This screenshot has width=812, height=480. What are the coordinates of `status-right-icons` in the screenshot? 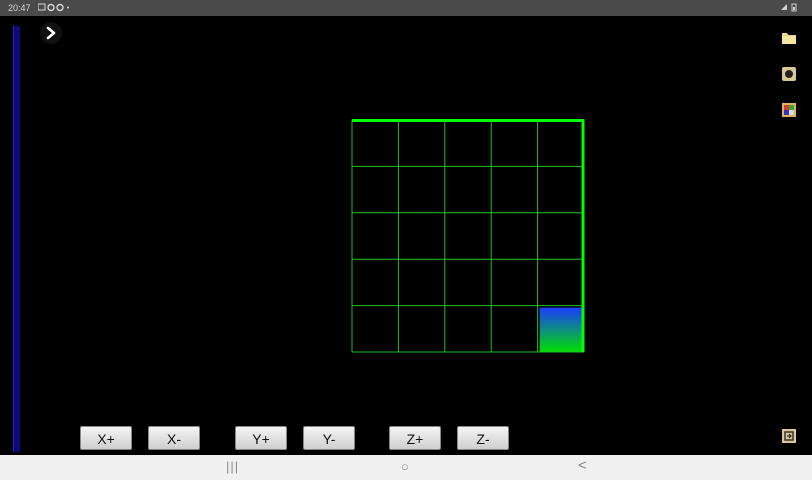 It's located at (791, 8).